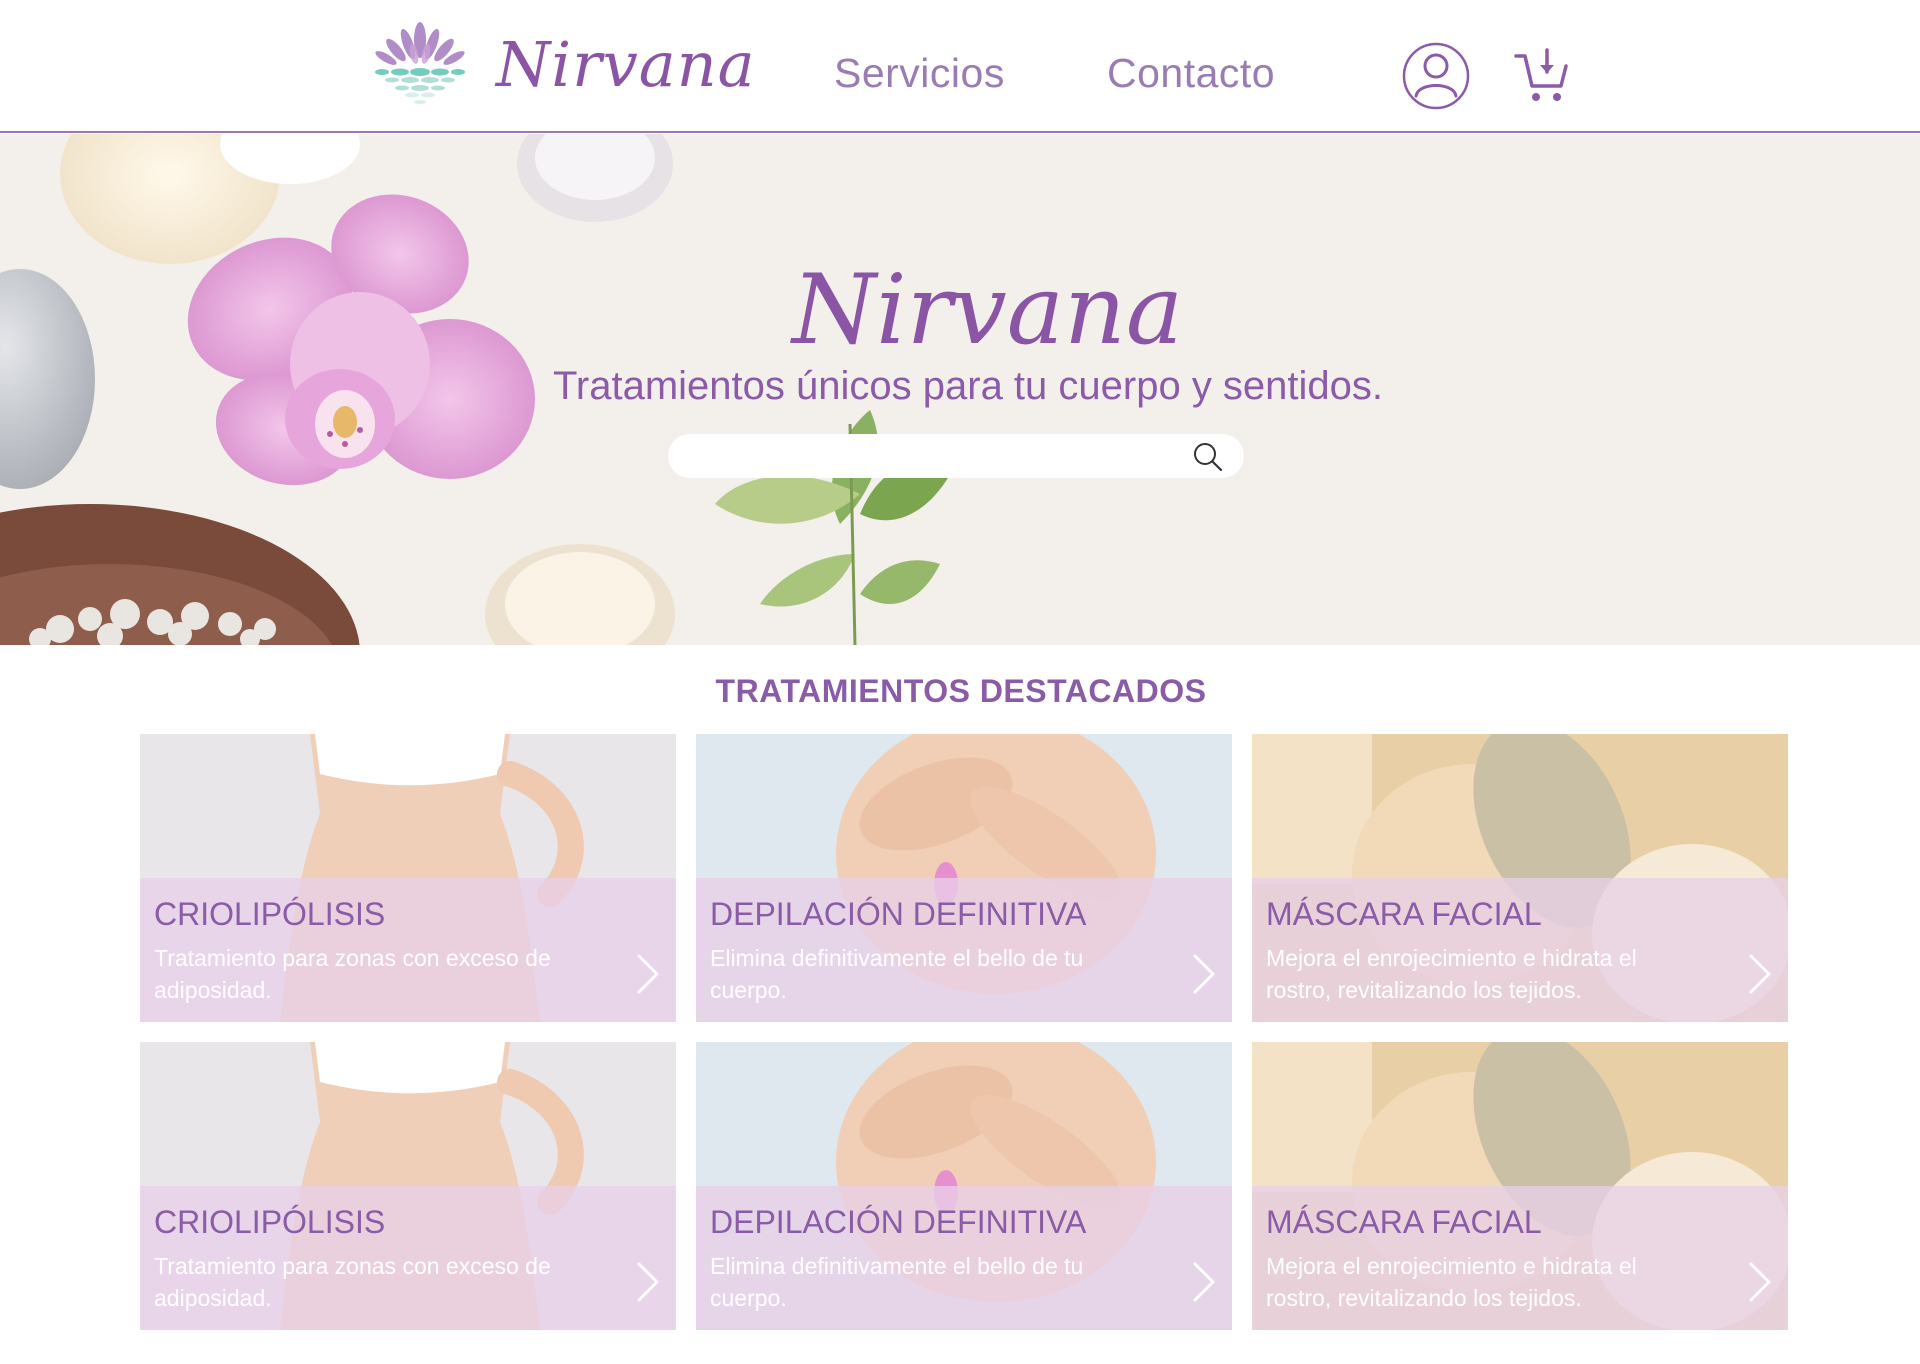 This screenshot has height=1364, width=1920. I want to click on hero-title: Nirvana, so click(987, 310).